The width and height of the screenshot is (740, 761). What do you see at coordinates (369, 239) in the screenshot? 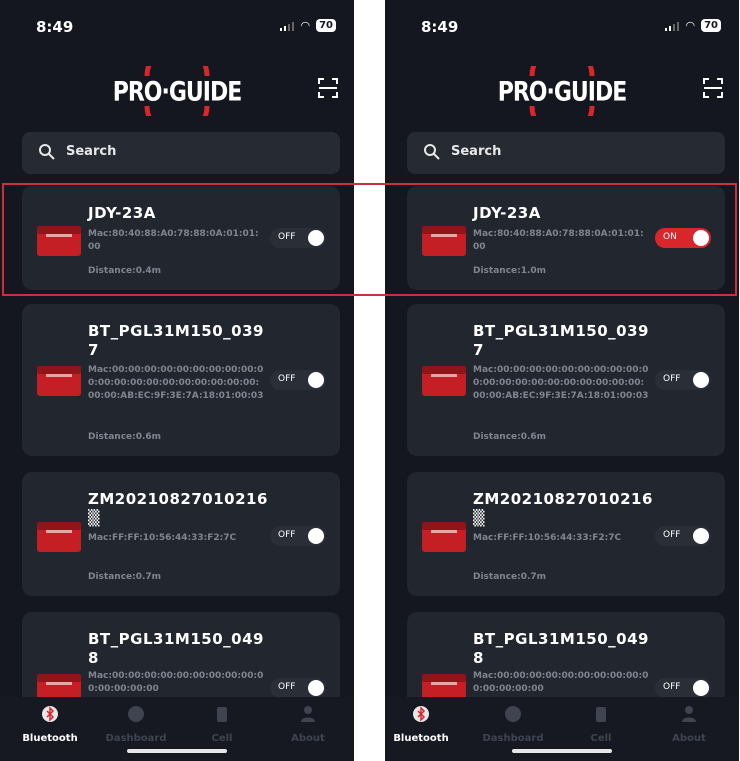
I see `comparison-highlight-box` at bounding box center [369, 239].